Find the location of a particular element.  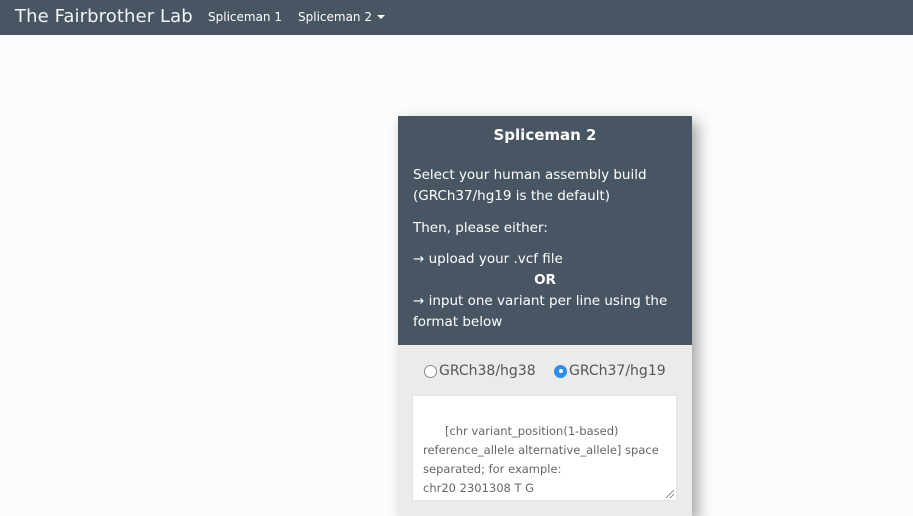

radio-grch37: GRCh37/hg19 is located at coordinates (610, 371).